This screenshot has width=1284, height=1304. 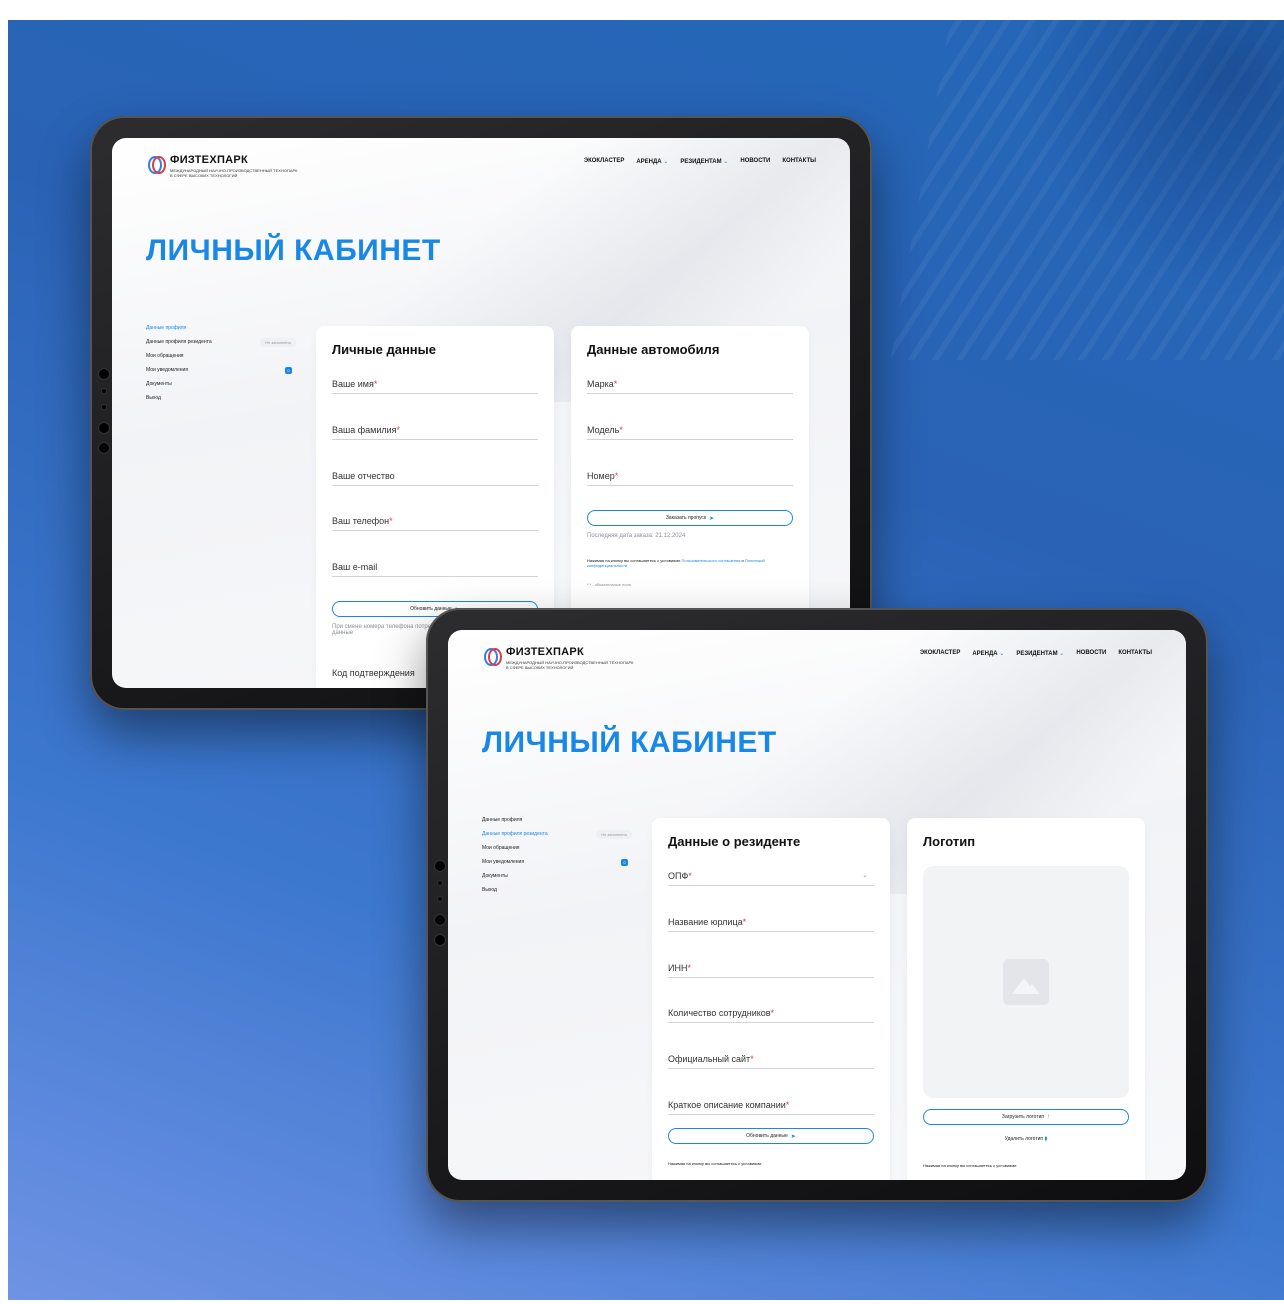 I want to click on delete-logo-link: Удалить логотип ▮, so click(x=1026, y=1139).